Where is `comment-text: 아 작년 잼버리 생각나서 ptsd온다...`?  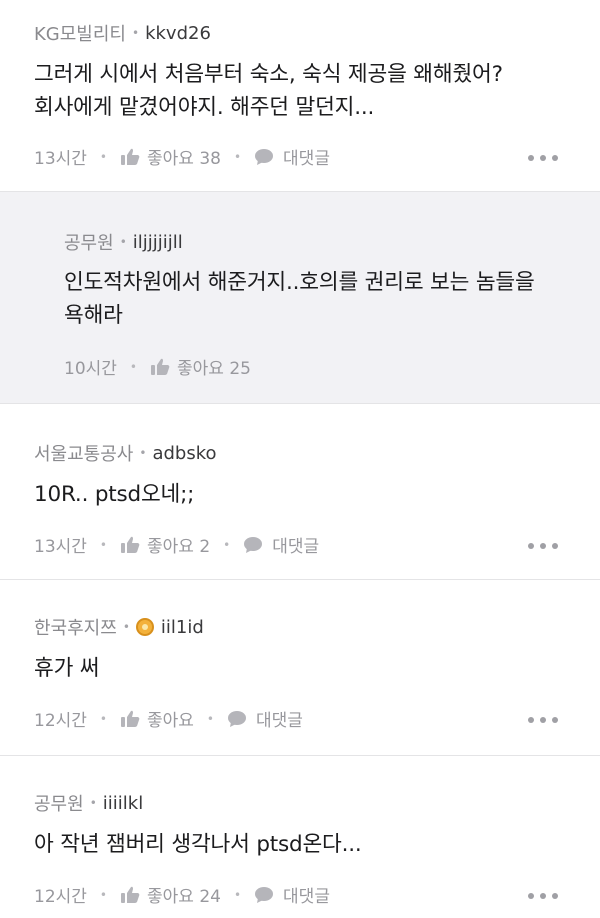 comment-text: 아 작년 잼버리 생각나서 ptsd온다... is located at coordinates (198, 844).